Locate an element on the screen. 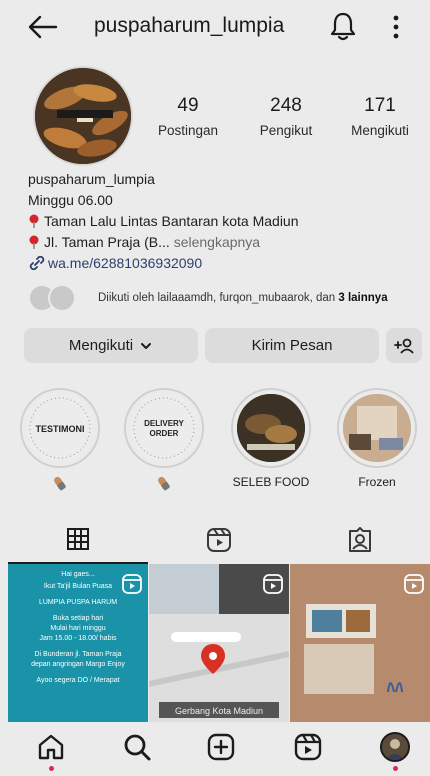  tab-tagged is located at coordinates (360, 540).